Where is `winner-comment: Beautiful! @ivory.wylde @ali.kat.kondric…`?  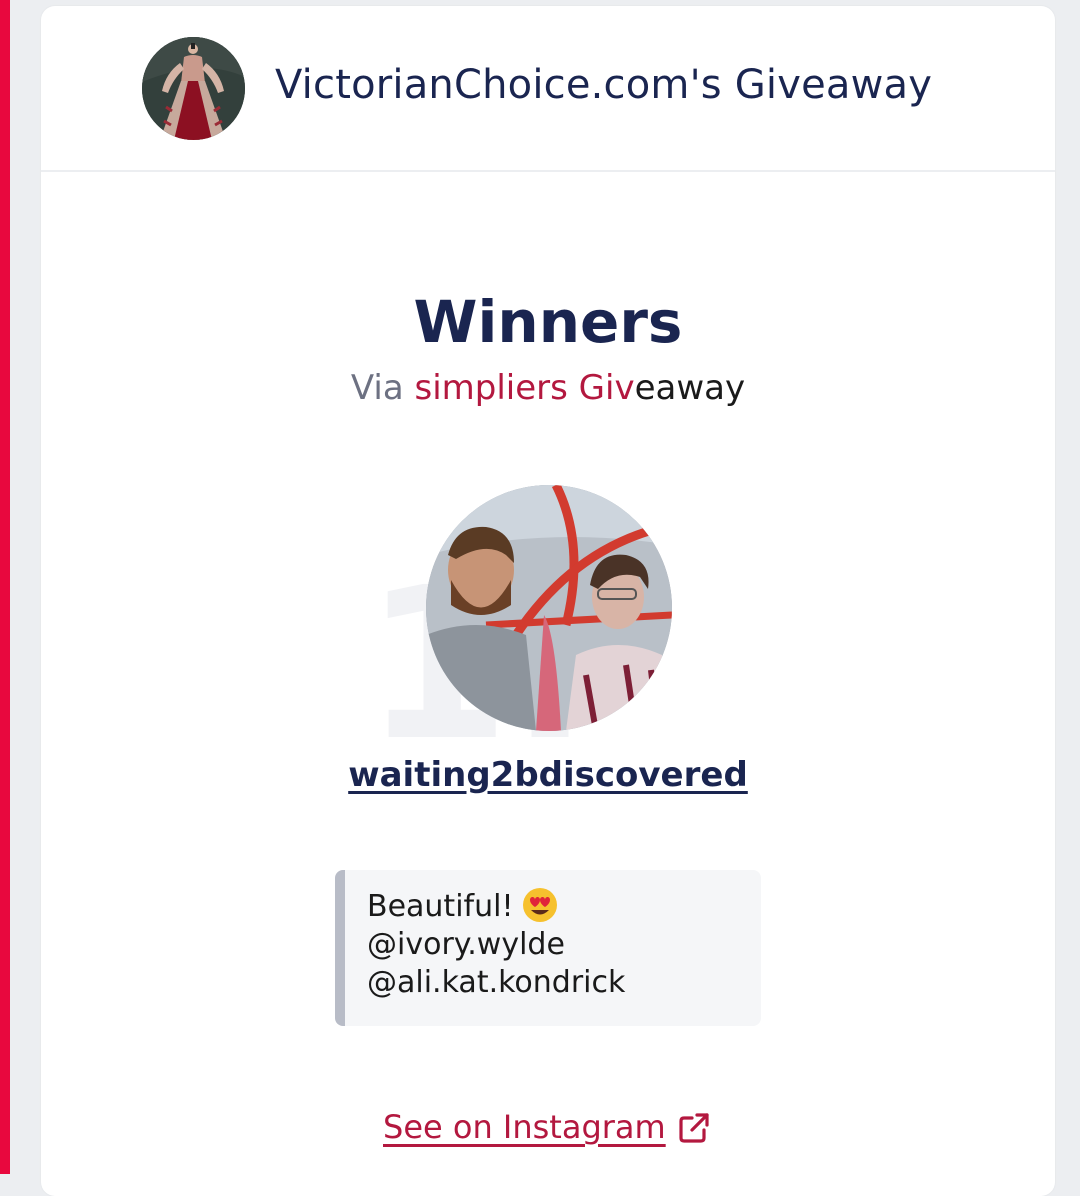 winner-comment: Beautiful! @ivory.wylde @ali.kat.kondric… is located at coordinates (548, 948).